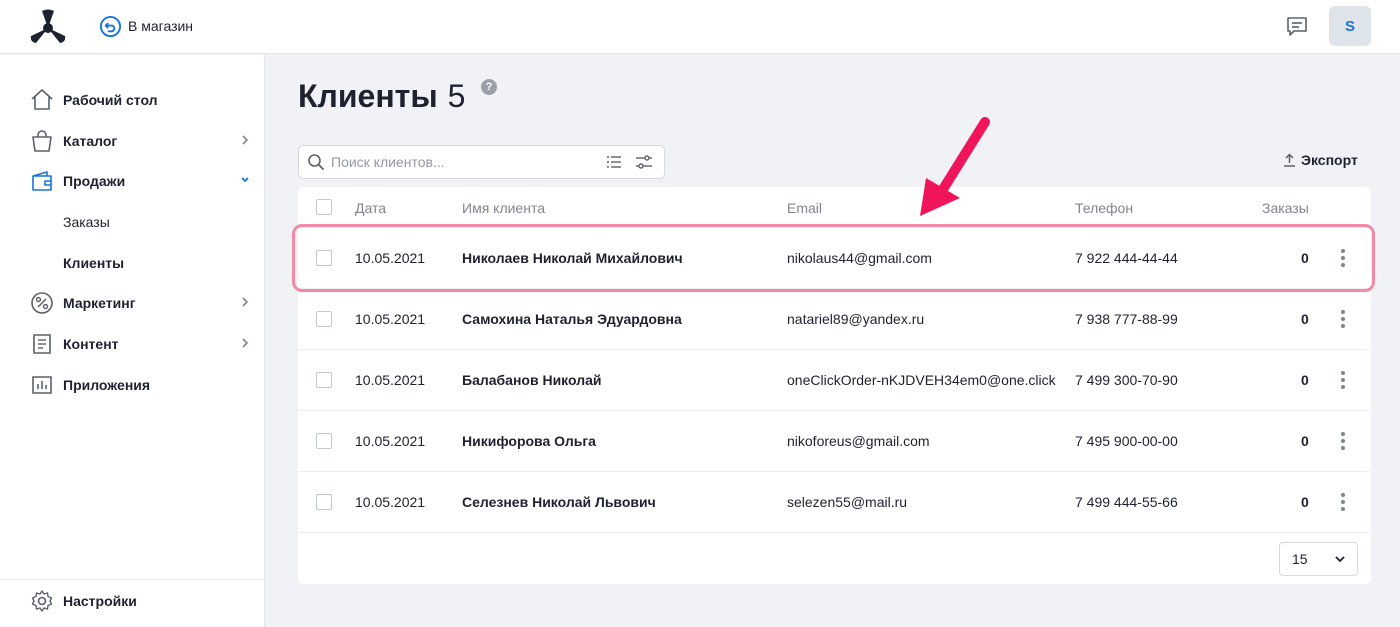  What do you see at coordinates (1329, 160) in the screenshot?
I see `export-label: Экспорт` at bounding box center [1329, 160].